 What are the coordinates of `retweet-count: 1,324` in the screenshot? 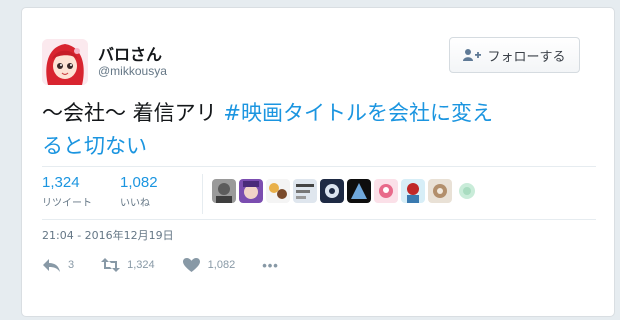 It's located at (61, 182).